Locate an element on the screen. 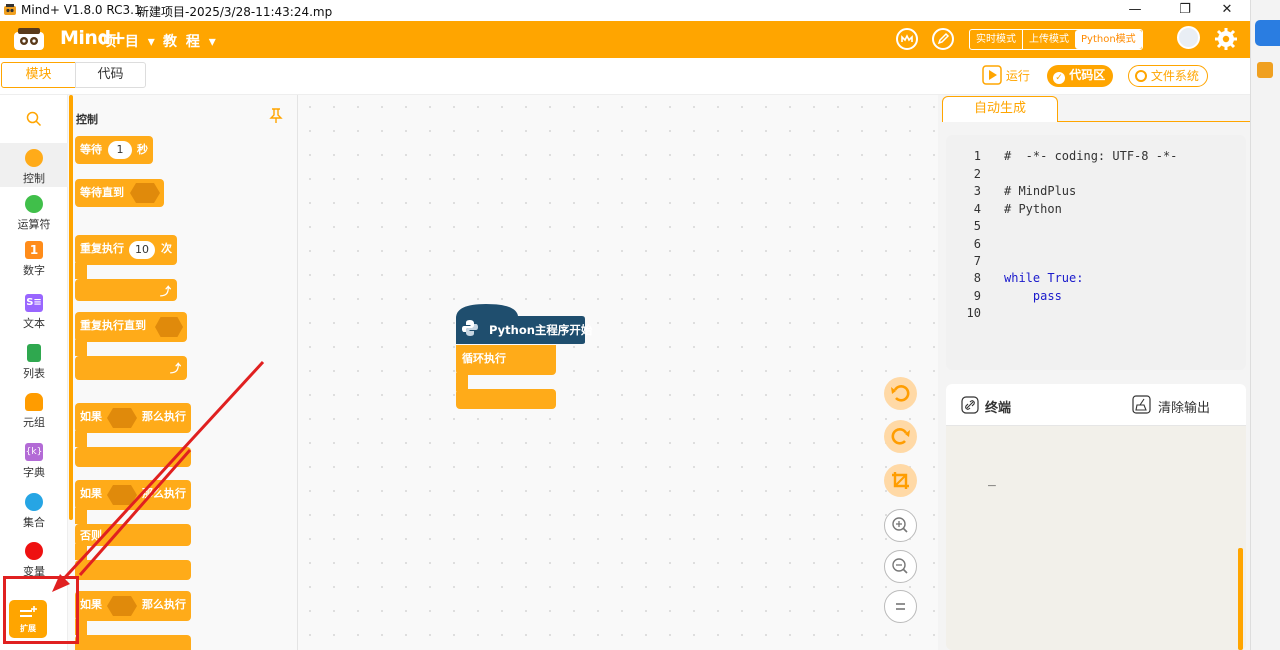 The height and width of the screenshot is (650, 1280). file-system-button: 文件系统 is located at coordinates (1168, 76).